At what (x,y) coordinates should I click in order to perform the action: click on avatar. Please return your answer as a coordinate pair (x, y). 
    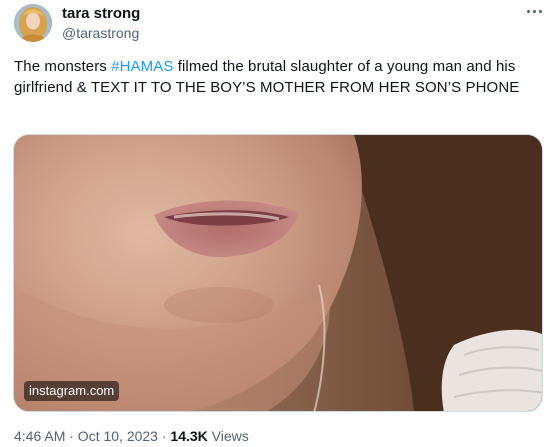
    Looking at the image, I should click on (33, 23).